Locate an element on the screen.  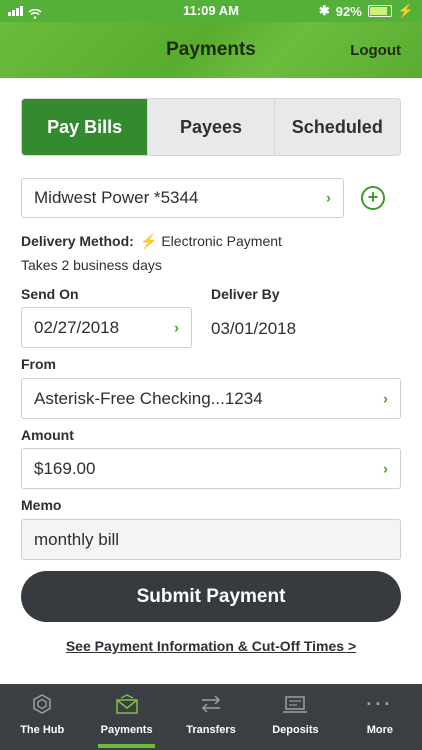
nav-payments: Payments is located at coordinates (126, 717).